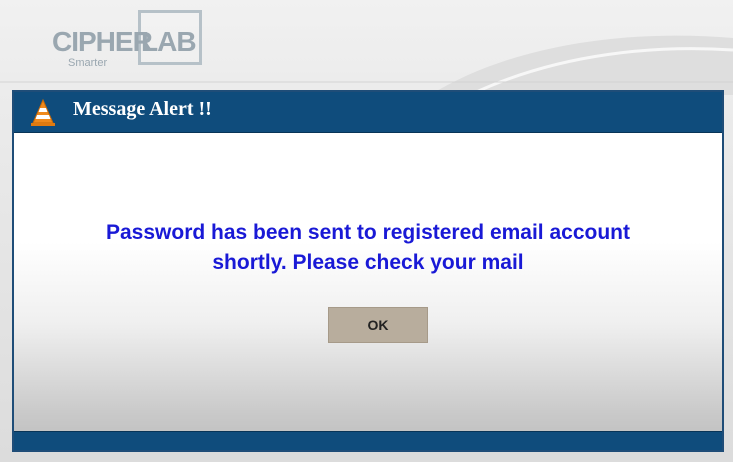 The image size is (733, 462). What do you see at coordinates (368, 440) in the screenshot?
I see `dialog-footer-bar` at bounding box center [368, 440].